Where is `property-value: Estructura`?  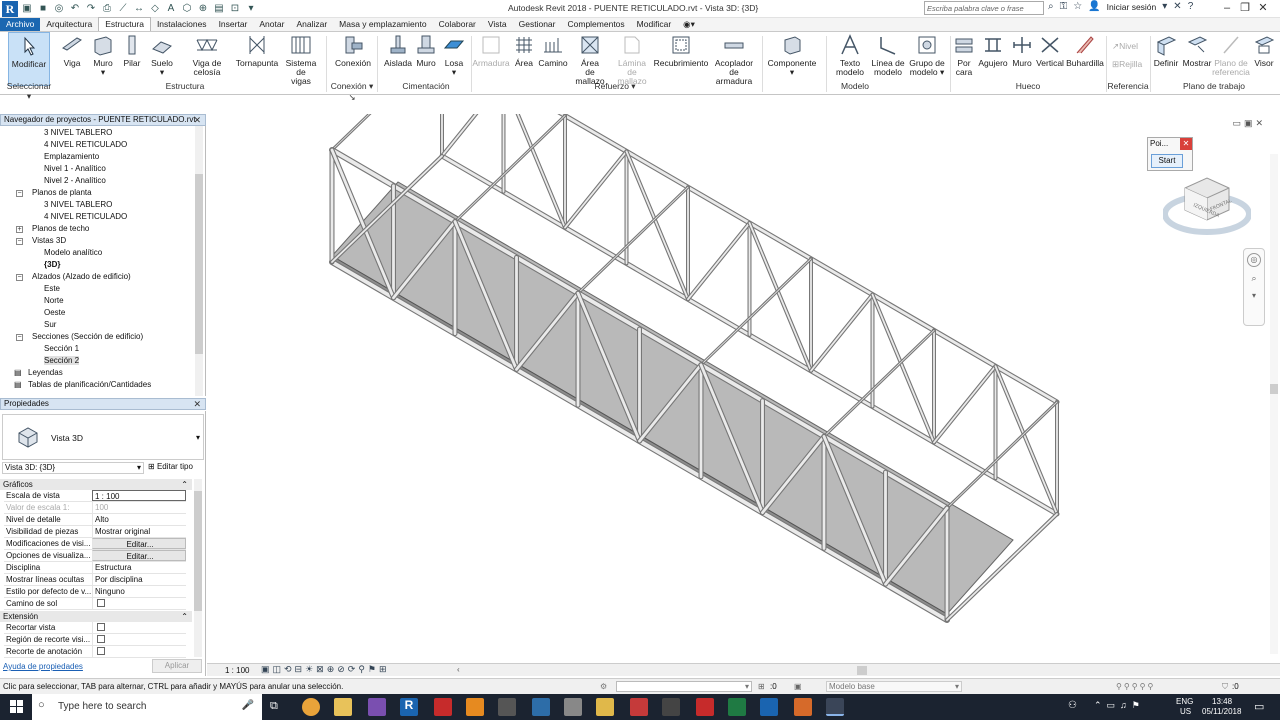 property-value: Estructura is located at coordinates (139, 567).